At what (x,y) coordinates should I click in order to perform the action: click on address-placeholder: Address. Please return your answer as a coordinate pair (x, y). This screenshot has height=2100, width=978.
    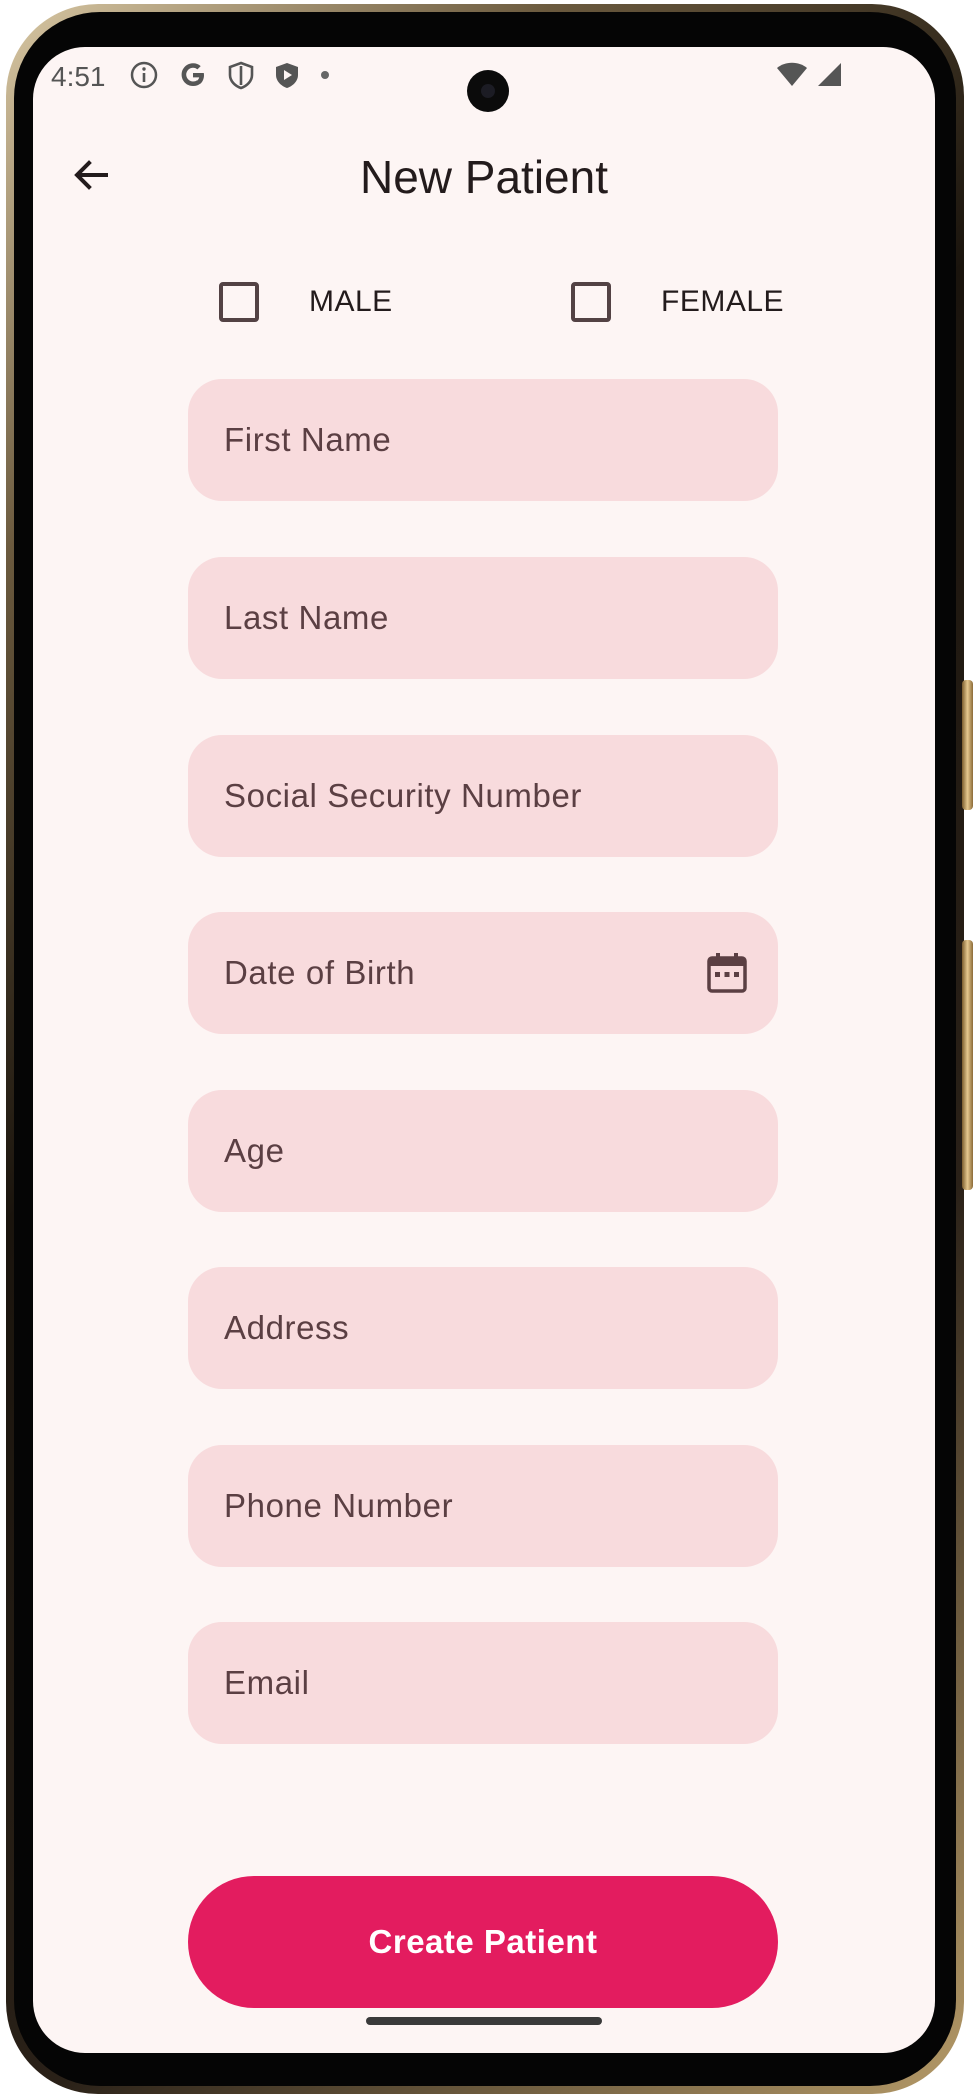
    Looking at the image, I should click on (287, 1327).